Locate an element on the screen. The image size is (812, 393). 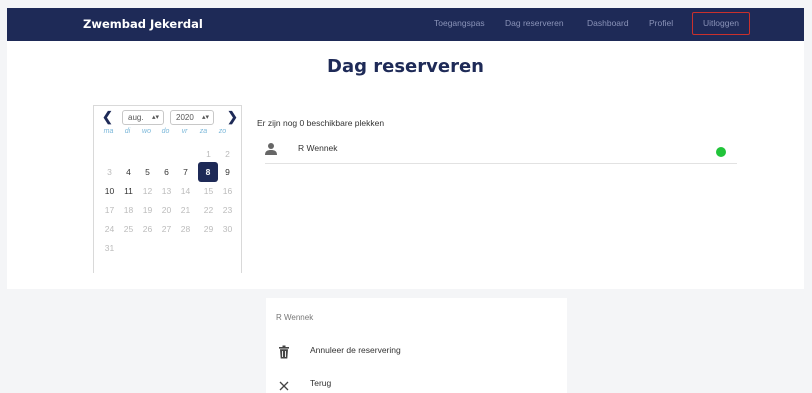
nav-link-dashboard: Dashboard is located at coordinates (608, 23).